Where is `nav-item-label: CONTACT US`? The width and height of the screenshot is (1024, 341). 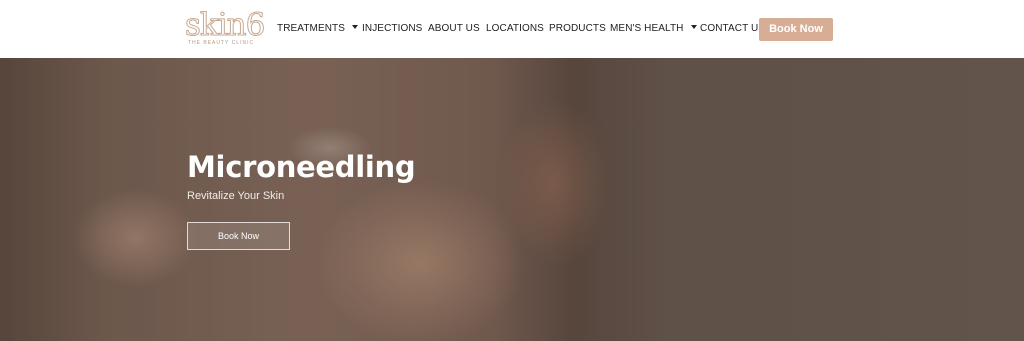
nav-item-label: CONTACT US is located at coordinates (733, 28).